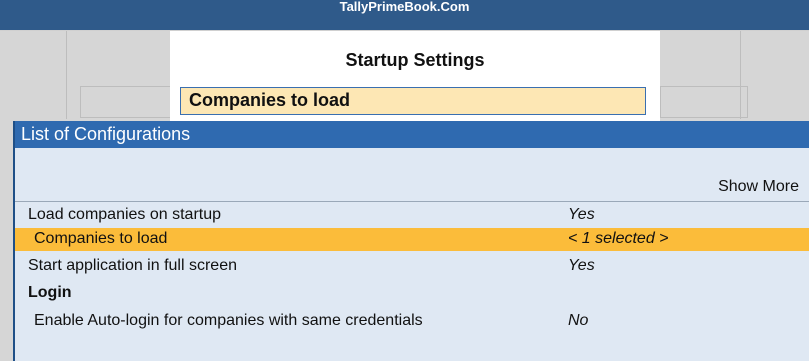 The image size is (809, 361). I want to click on companies-to-load-field-label: Companies to load, so click(270, 100).